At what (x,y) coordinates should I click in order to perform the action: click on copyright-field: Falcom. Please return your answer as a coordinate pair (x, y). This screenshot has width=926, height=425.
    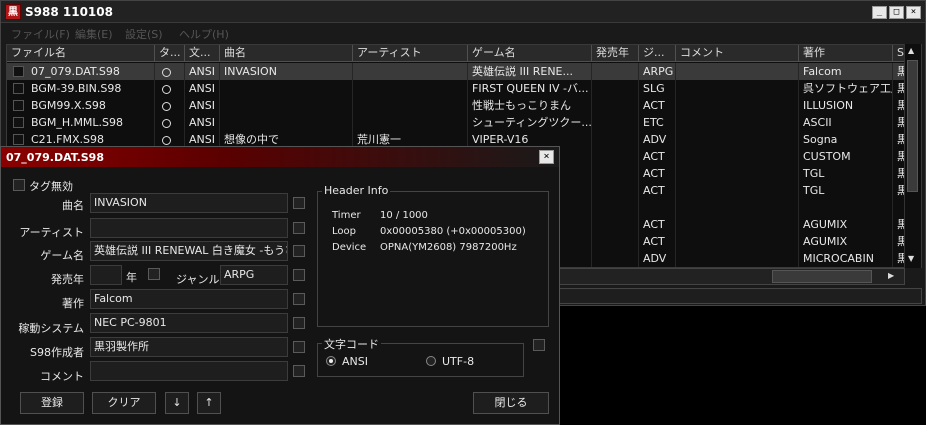
    Looking at the image, I should click on (189, 299).